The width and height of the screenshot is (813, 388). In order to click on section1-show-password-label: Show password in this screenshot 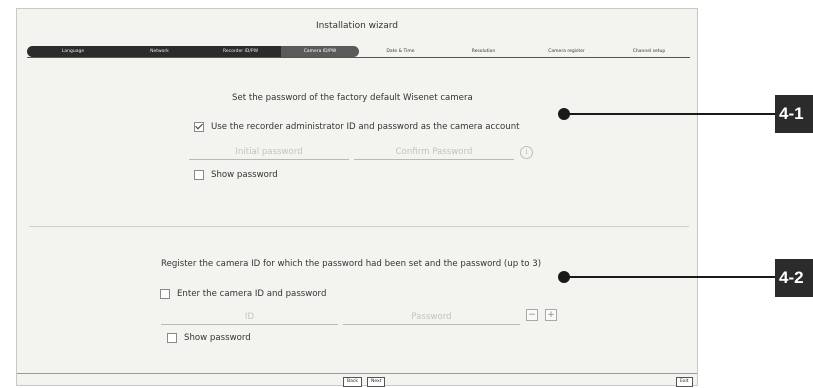, I will do `click(244, 175)`.